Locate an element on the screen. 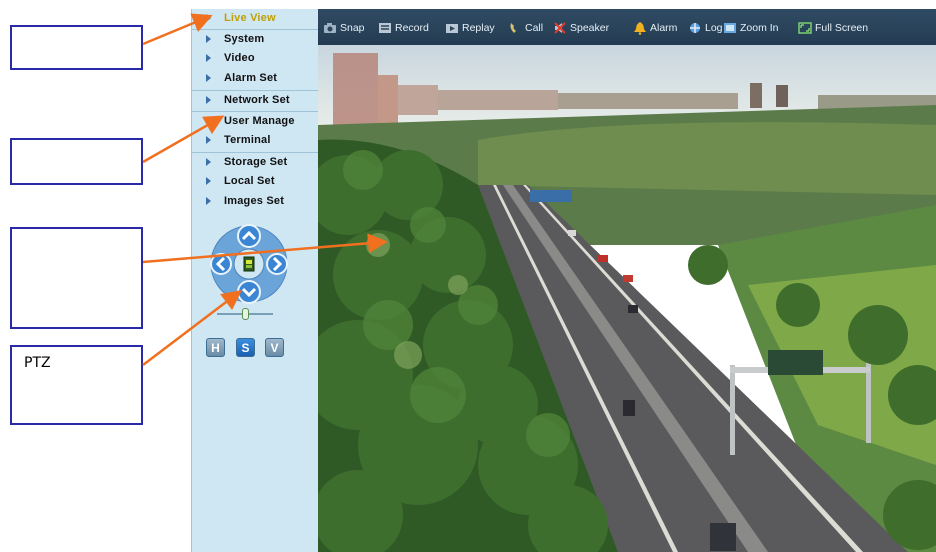  sidebar-item-live-view: Live View is located at coordinates (255, 19).